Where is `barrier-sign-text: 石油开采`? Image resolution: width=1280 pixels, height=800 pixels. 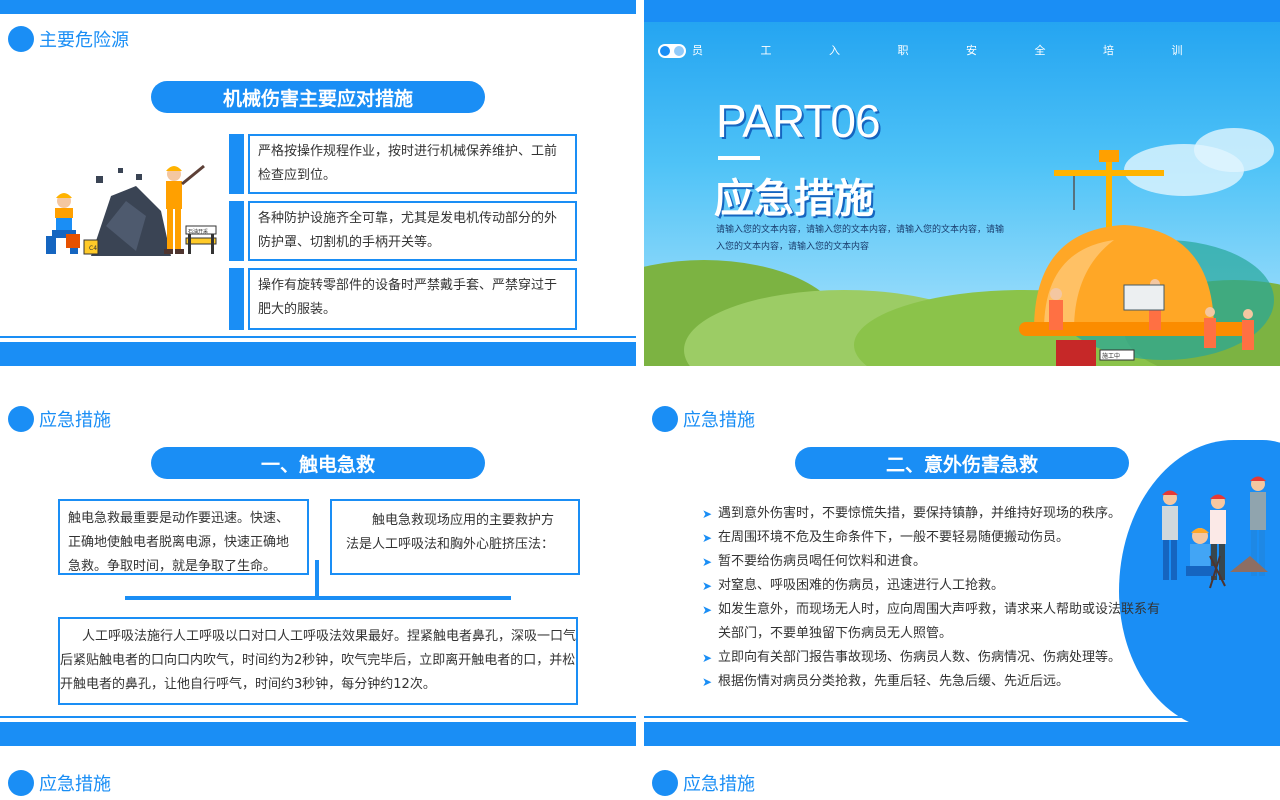 barrier-sign-text: 石油开采 is located at coordinates (198, 231).